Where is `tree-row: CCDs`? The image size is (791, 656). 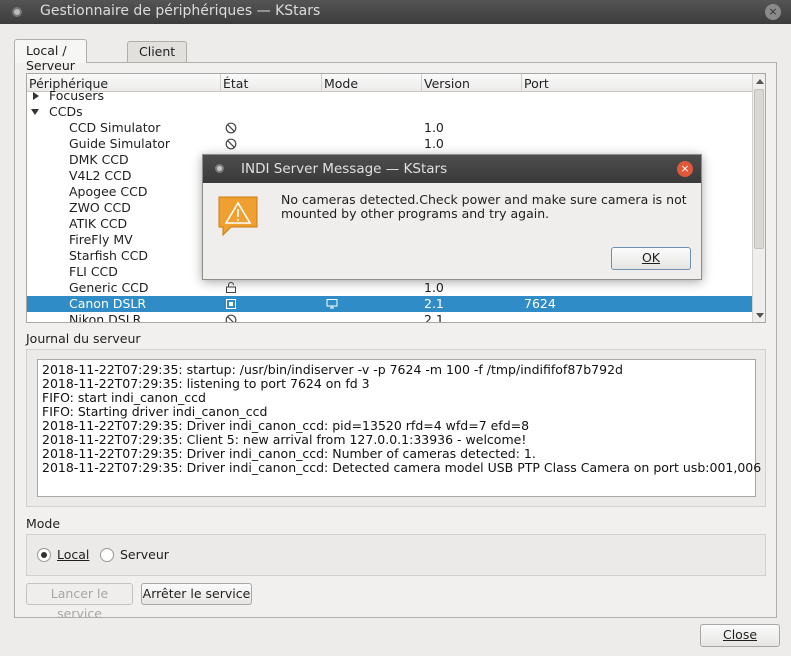 tree-row: CCDs is located at coordinates (390, 112).